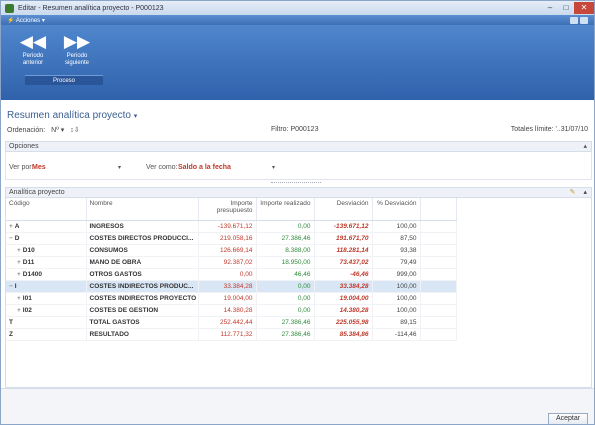 The image size is (595, 425). I want to click on options-panel-header: Opciones ▴, so click(298, 146).